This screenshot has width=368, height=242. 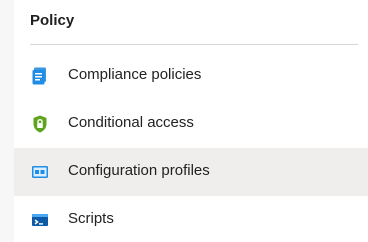 What do you see at coordinates (91, 218) in the screenshot?
I see `nav-label-scripts: Scripts` at bounding box center [91, 218].